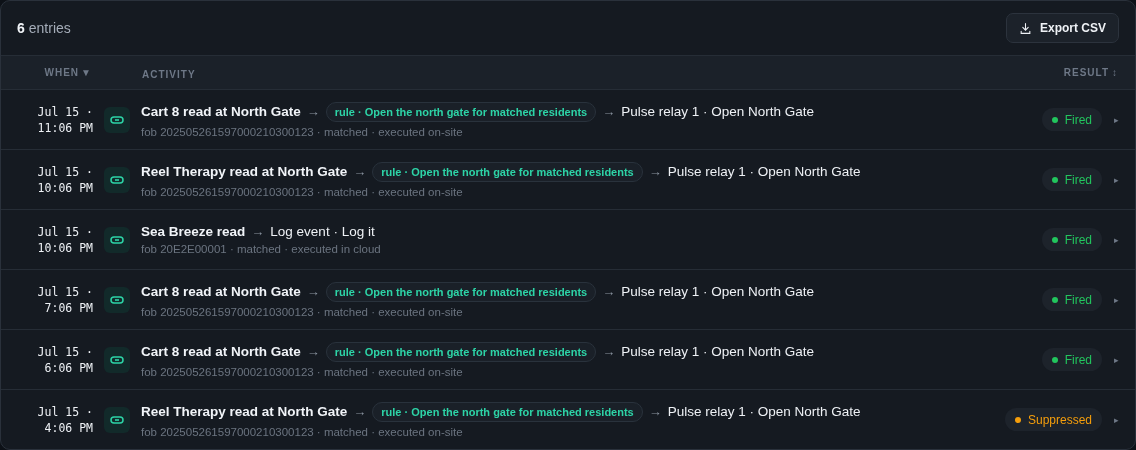  What do you see at coordinates (68, 427) in the screenshot?
I see `row-time: 4:06 PM` at bounding box center [68, 427].